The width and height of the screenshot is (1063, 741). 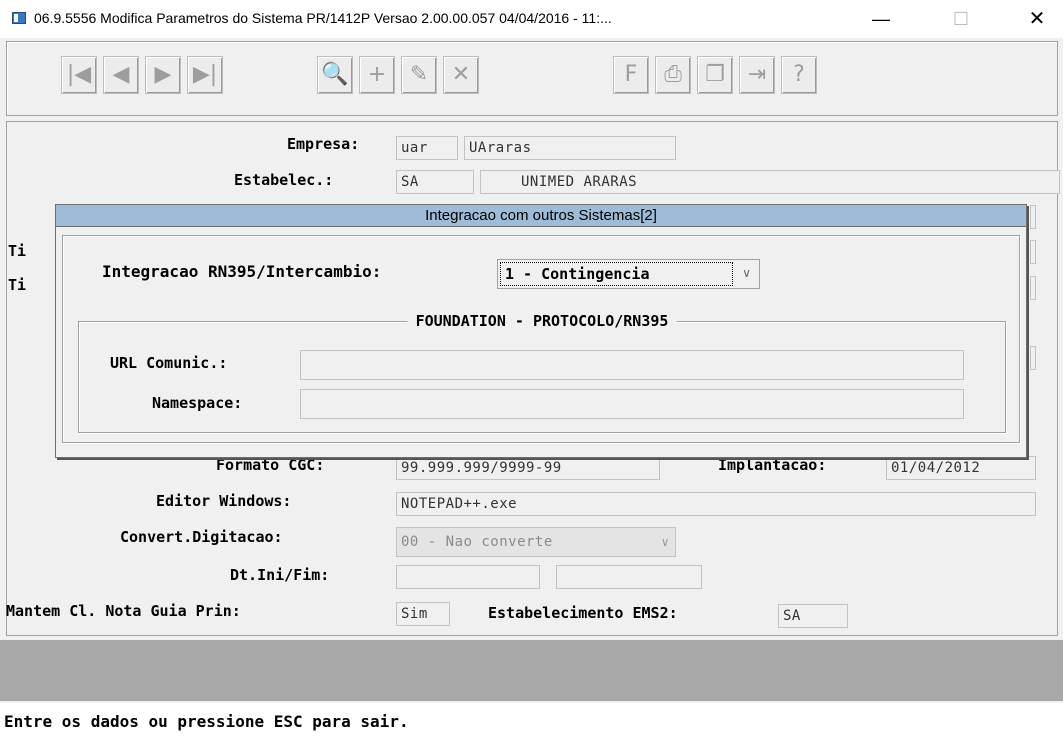 I want to click on ti-label-1: Ti, so click(x=17, y=251).